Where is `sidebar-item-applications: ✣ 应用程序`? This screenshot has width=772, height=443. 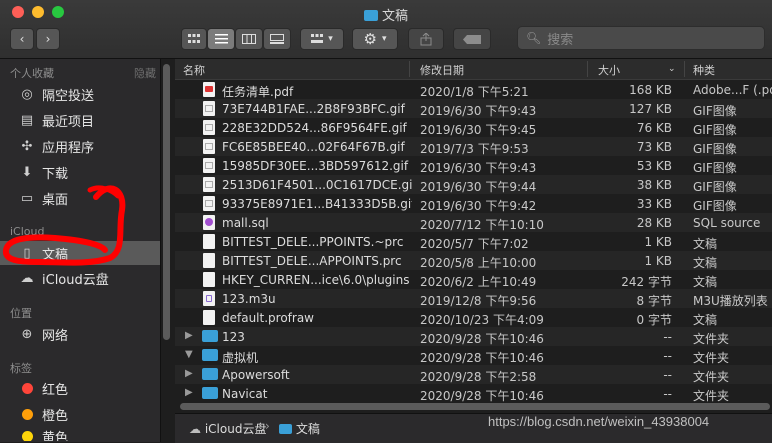 sidebar-item-applications: ✣ 应用程序 is located at coordinates (80, 146).